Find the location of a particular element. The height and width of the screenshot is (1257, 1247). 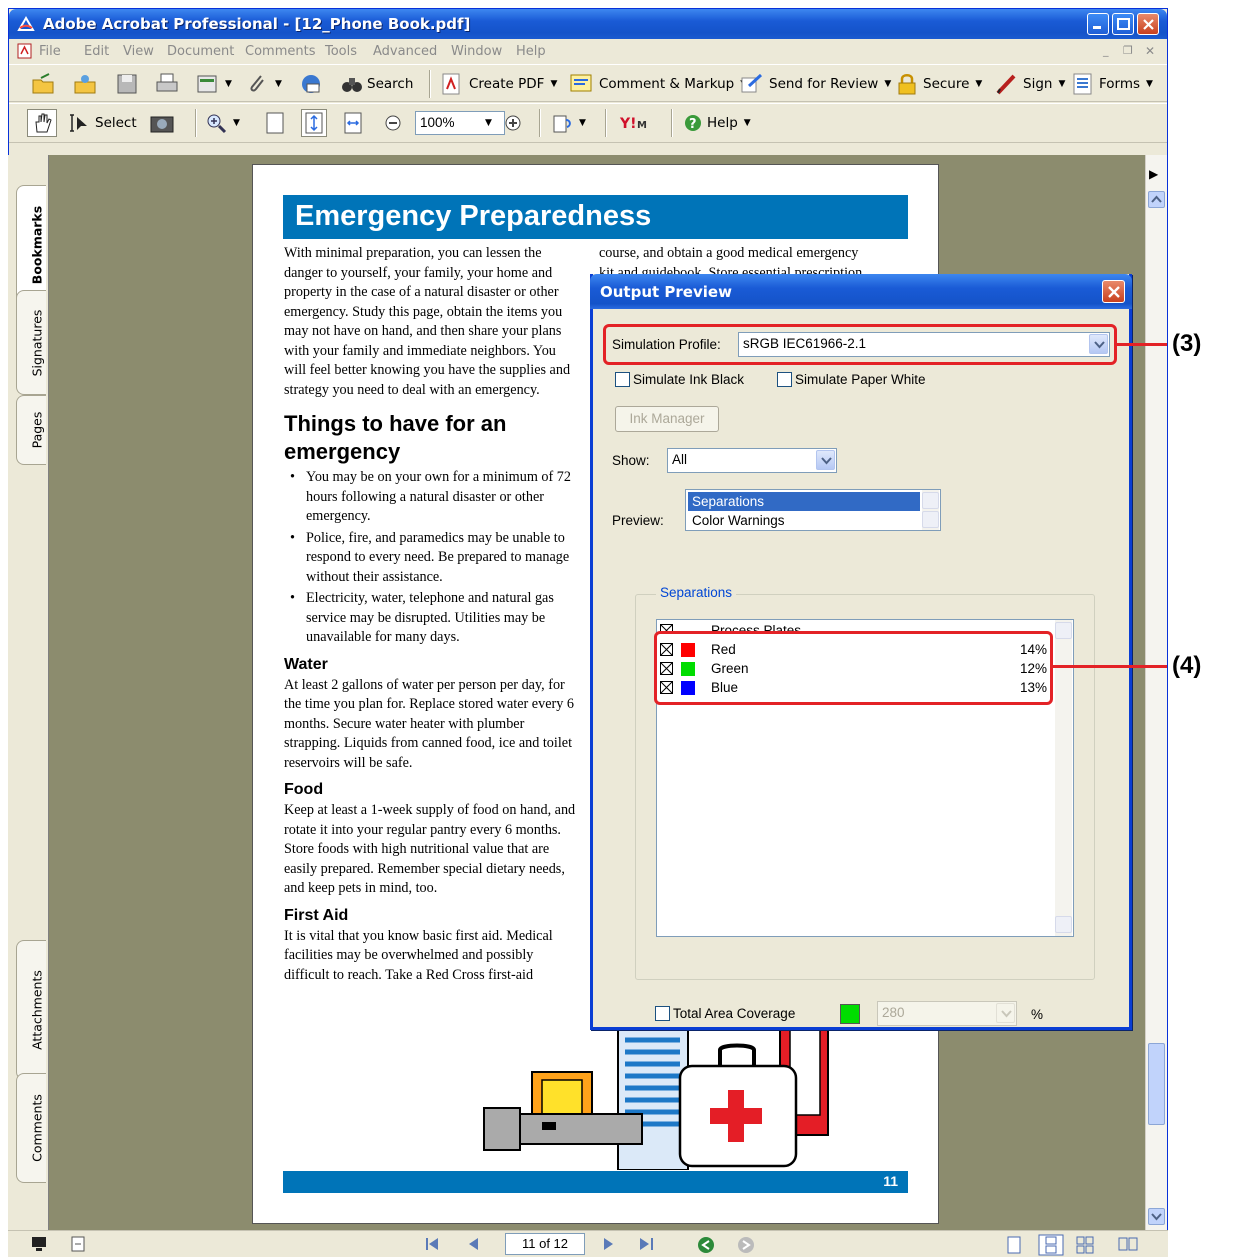

preview-option-color-warnings: Color Warnings is located at coordinates (804, 520).